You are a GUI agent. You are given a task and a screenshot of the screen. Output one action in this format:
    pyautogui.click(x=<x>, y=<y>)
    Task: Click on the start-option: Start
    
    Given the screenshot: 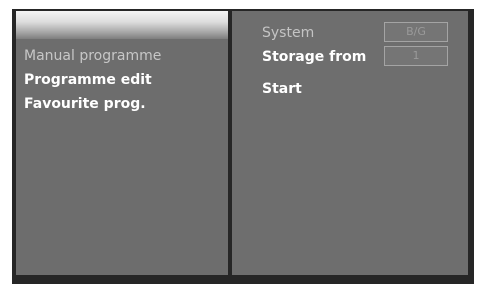 What is the action you would take?
    pyautogui.click(x=282, y=89)
    